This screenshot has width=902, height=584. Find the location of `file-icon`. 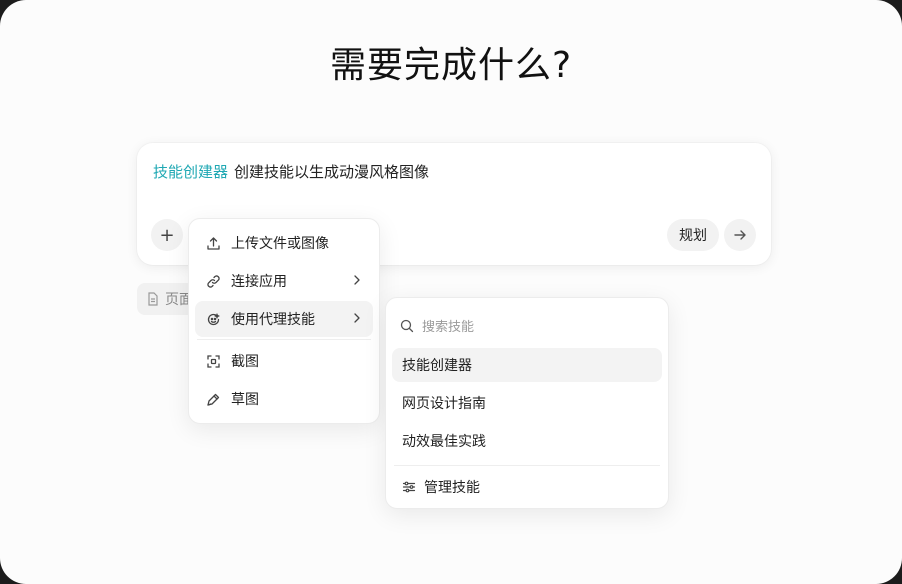

file-icon is located at coordinates (153, 299).